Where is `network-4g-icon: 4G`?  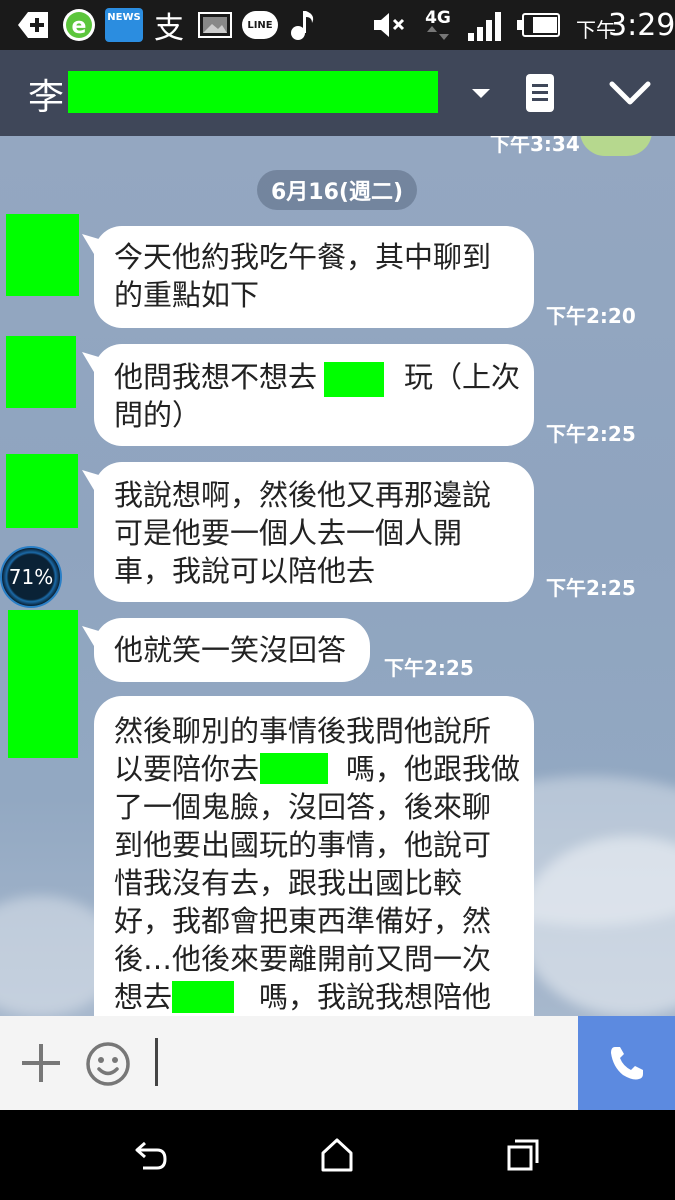 network-4g-icon: 4G is located at coordinates (438, 25).